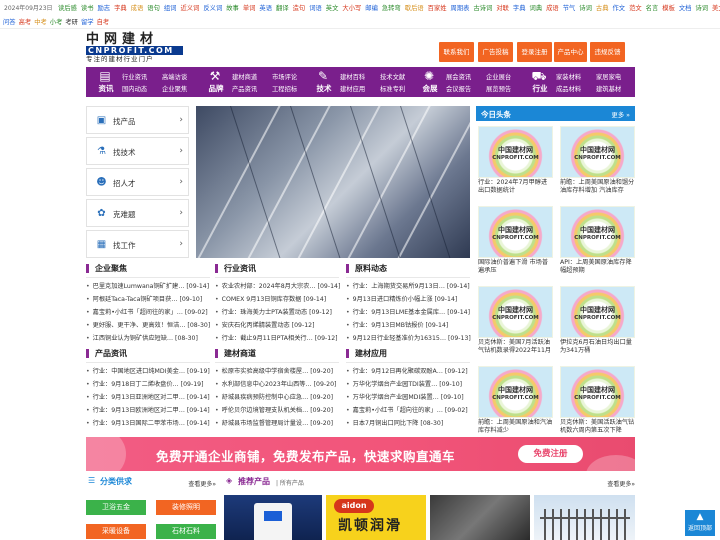 This screenshot has height=540, width=720. What do you see at coordinates (56, 22) in the screenshot?
I see `secondary-link: 小考` at bounding box center [56, 22].